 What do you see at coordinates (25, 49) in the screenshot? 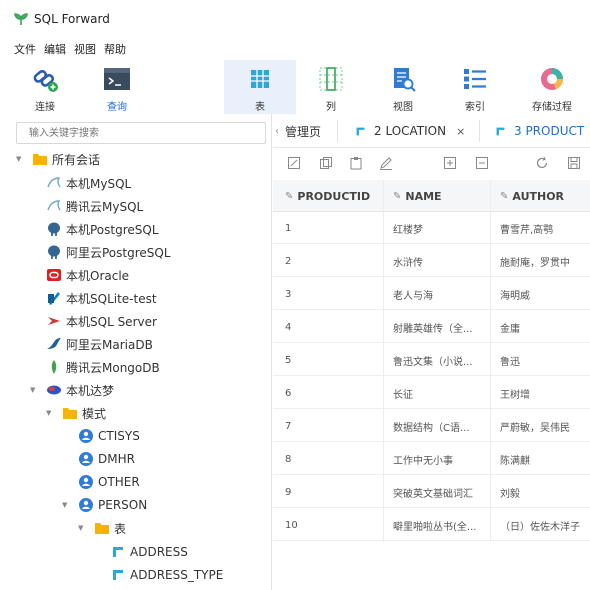
I see `menu-file: 文件` at bounding box center [25, 49].